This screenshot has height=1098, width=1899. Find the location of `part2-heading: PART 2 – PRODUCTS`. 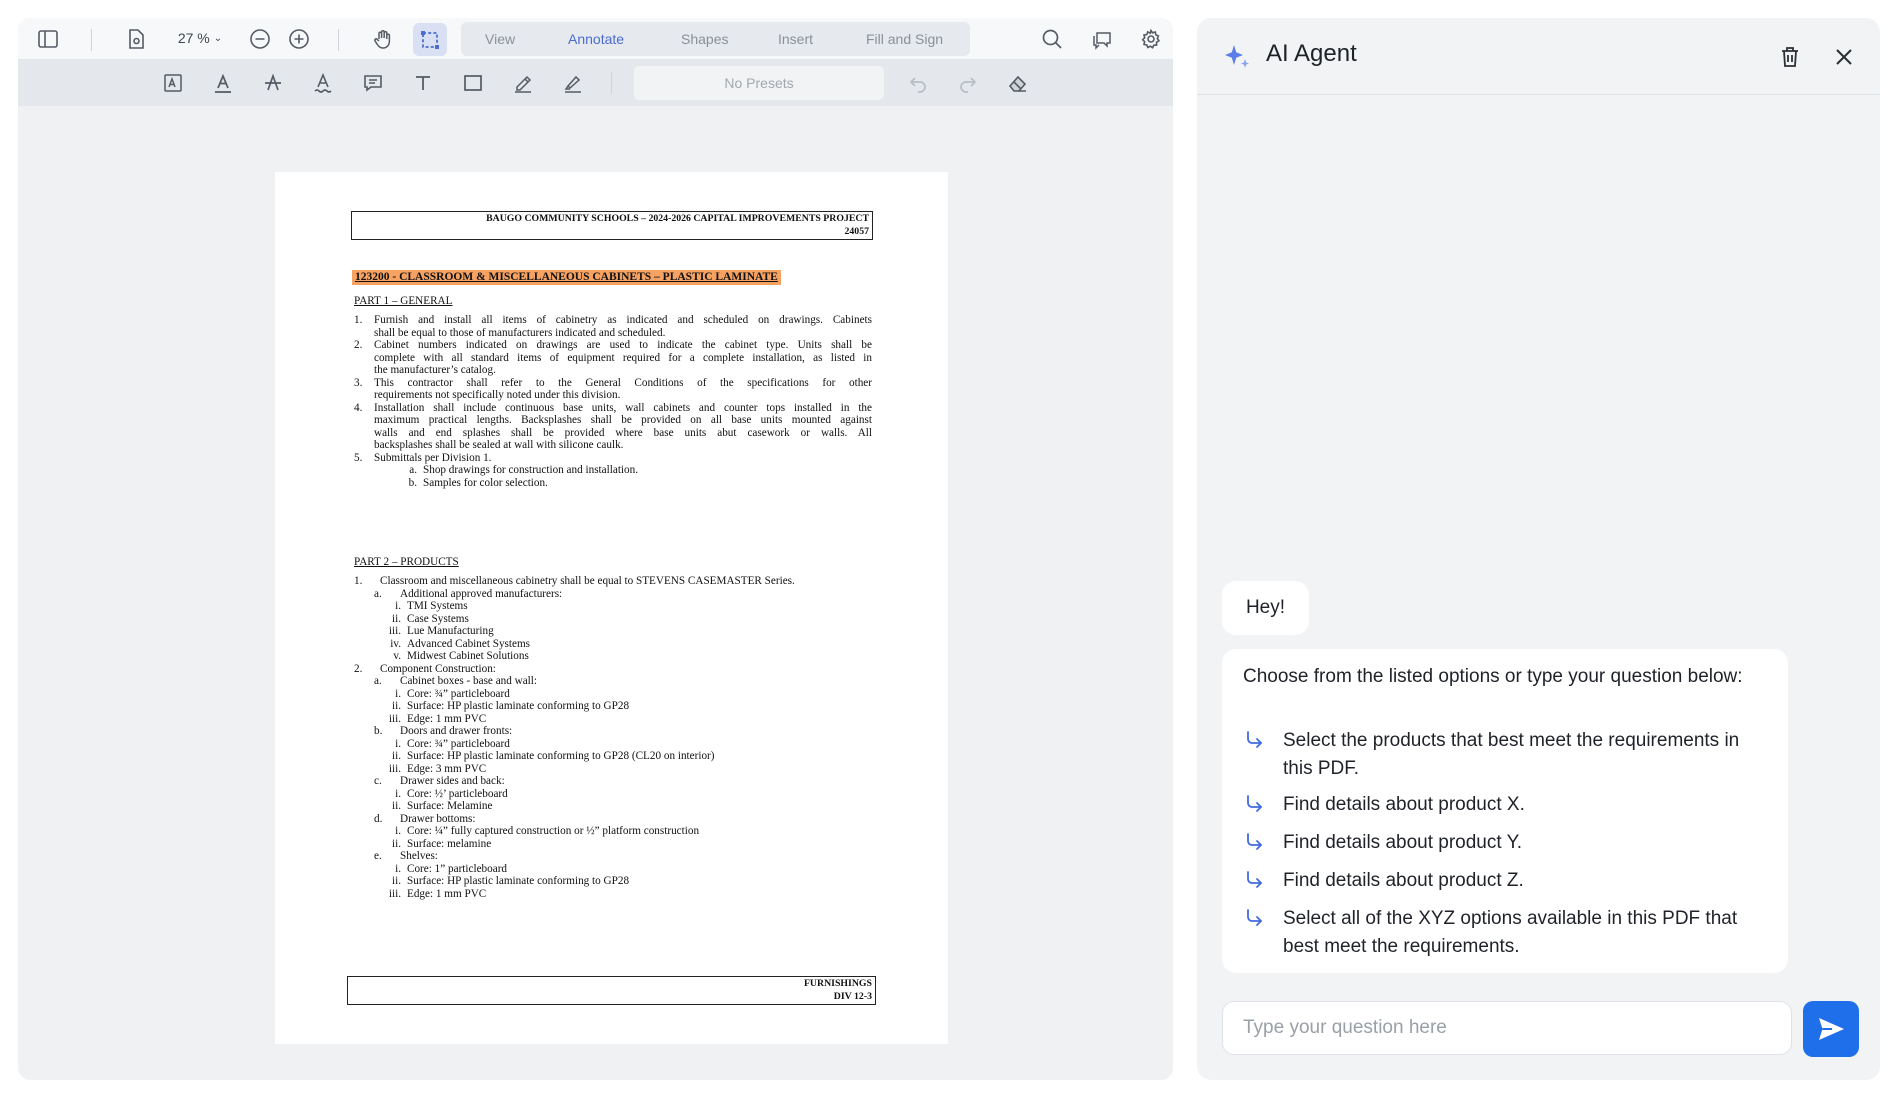

part2-heading: PART 2 – PRODUCTS is located at coordinates (406, 562).